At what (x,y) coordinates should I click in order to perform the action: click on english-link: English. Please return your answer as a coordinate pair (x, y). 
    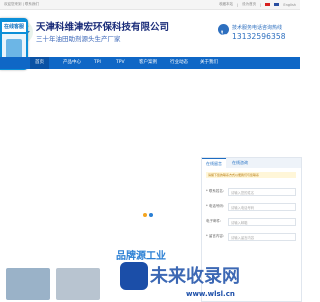
    Looking at the image, I should click on (289, 5).